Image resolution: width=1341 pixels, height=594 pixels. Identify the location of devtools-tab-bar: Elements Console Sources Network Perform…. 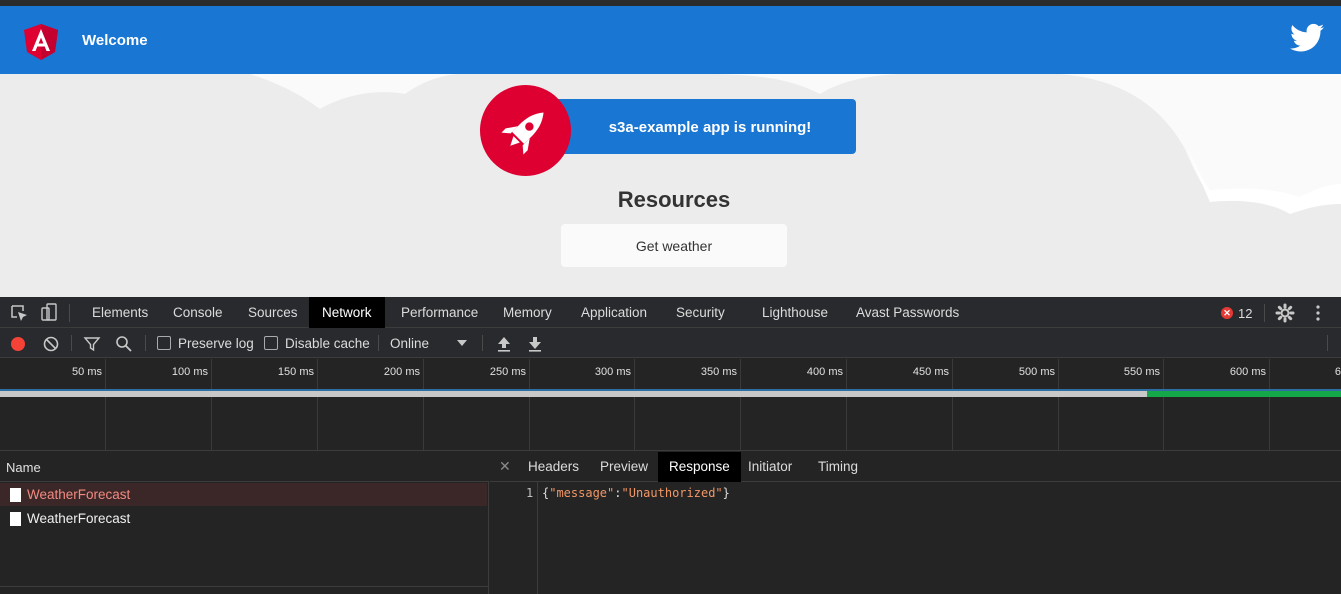
(670, 312).